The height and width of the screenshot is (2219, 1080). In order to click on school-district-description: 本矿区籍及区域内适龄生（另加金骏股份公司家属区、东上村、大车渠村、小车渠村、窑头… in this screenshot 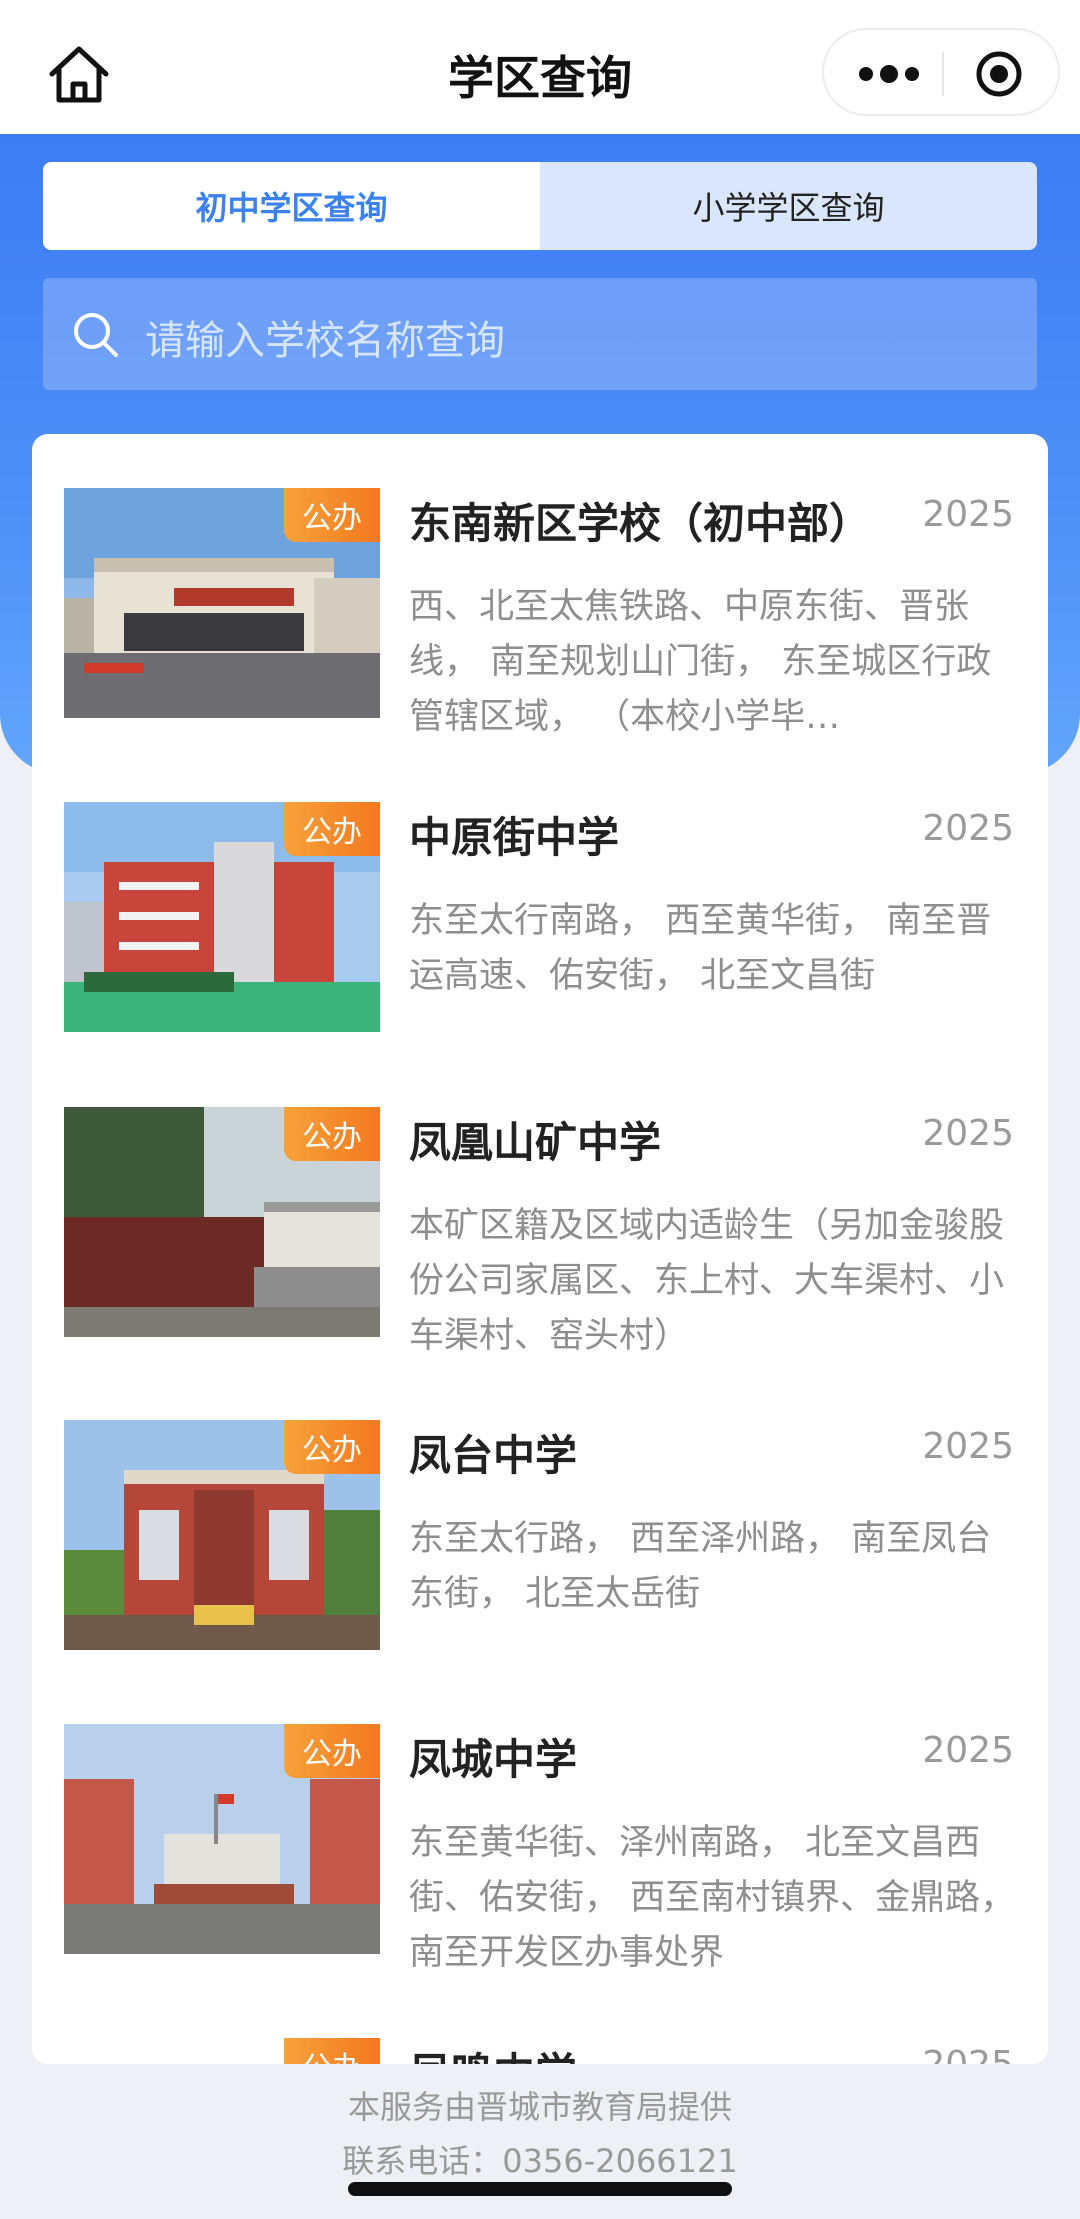, I will do `click(707, 1281)`.